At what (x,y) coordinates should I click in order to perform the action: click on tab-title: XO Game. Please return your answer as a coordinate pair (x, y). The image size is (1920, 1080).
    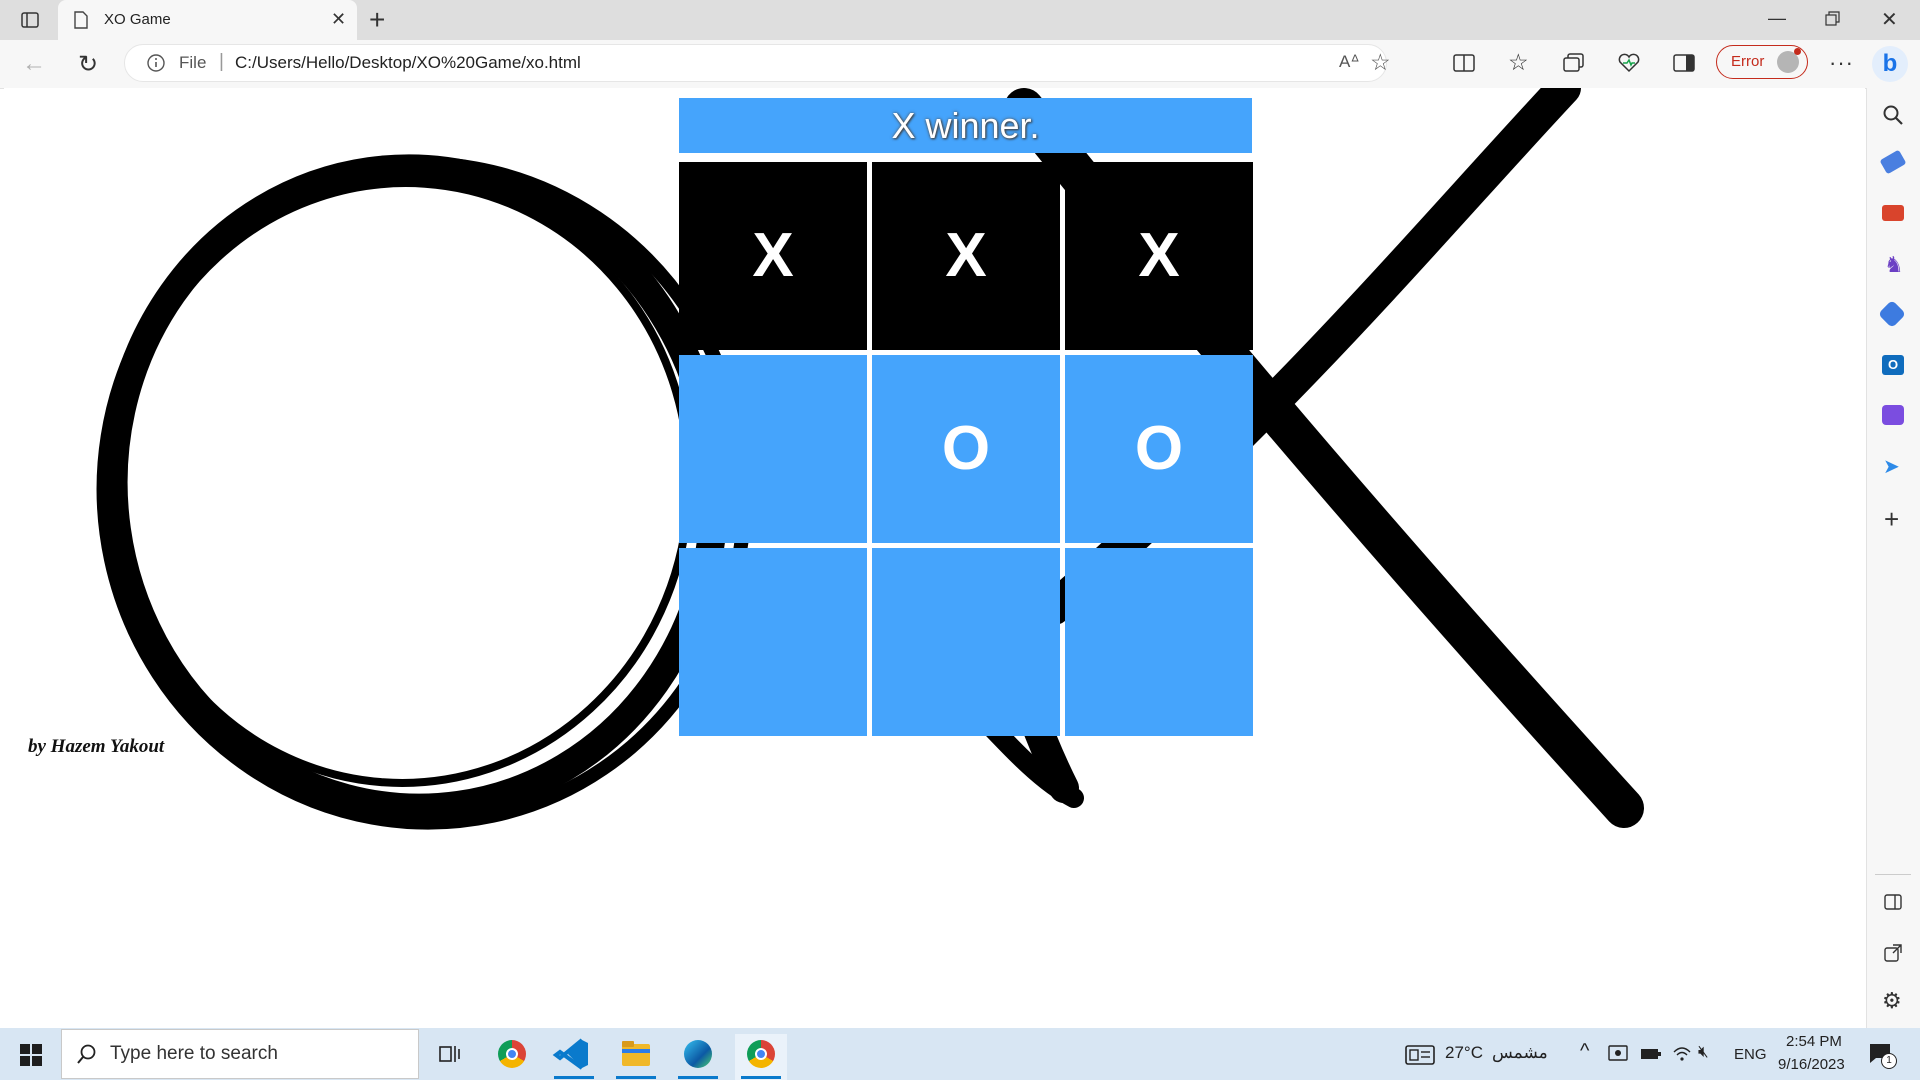
    Looking at the image, I should click on (137, 19).